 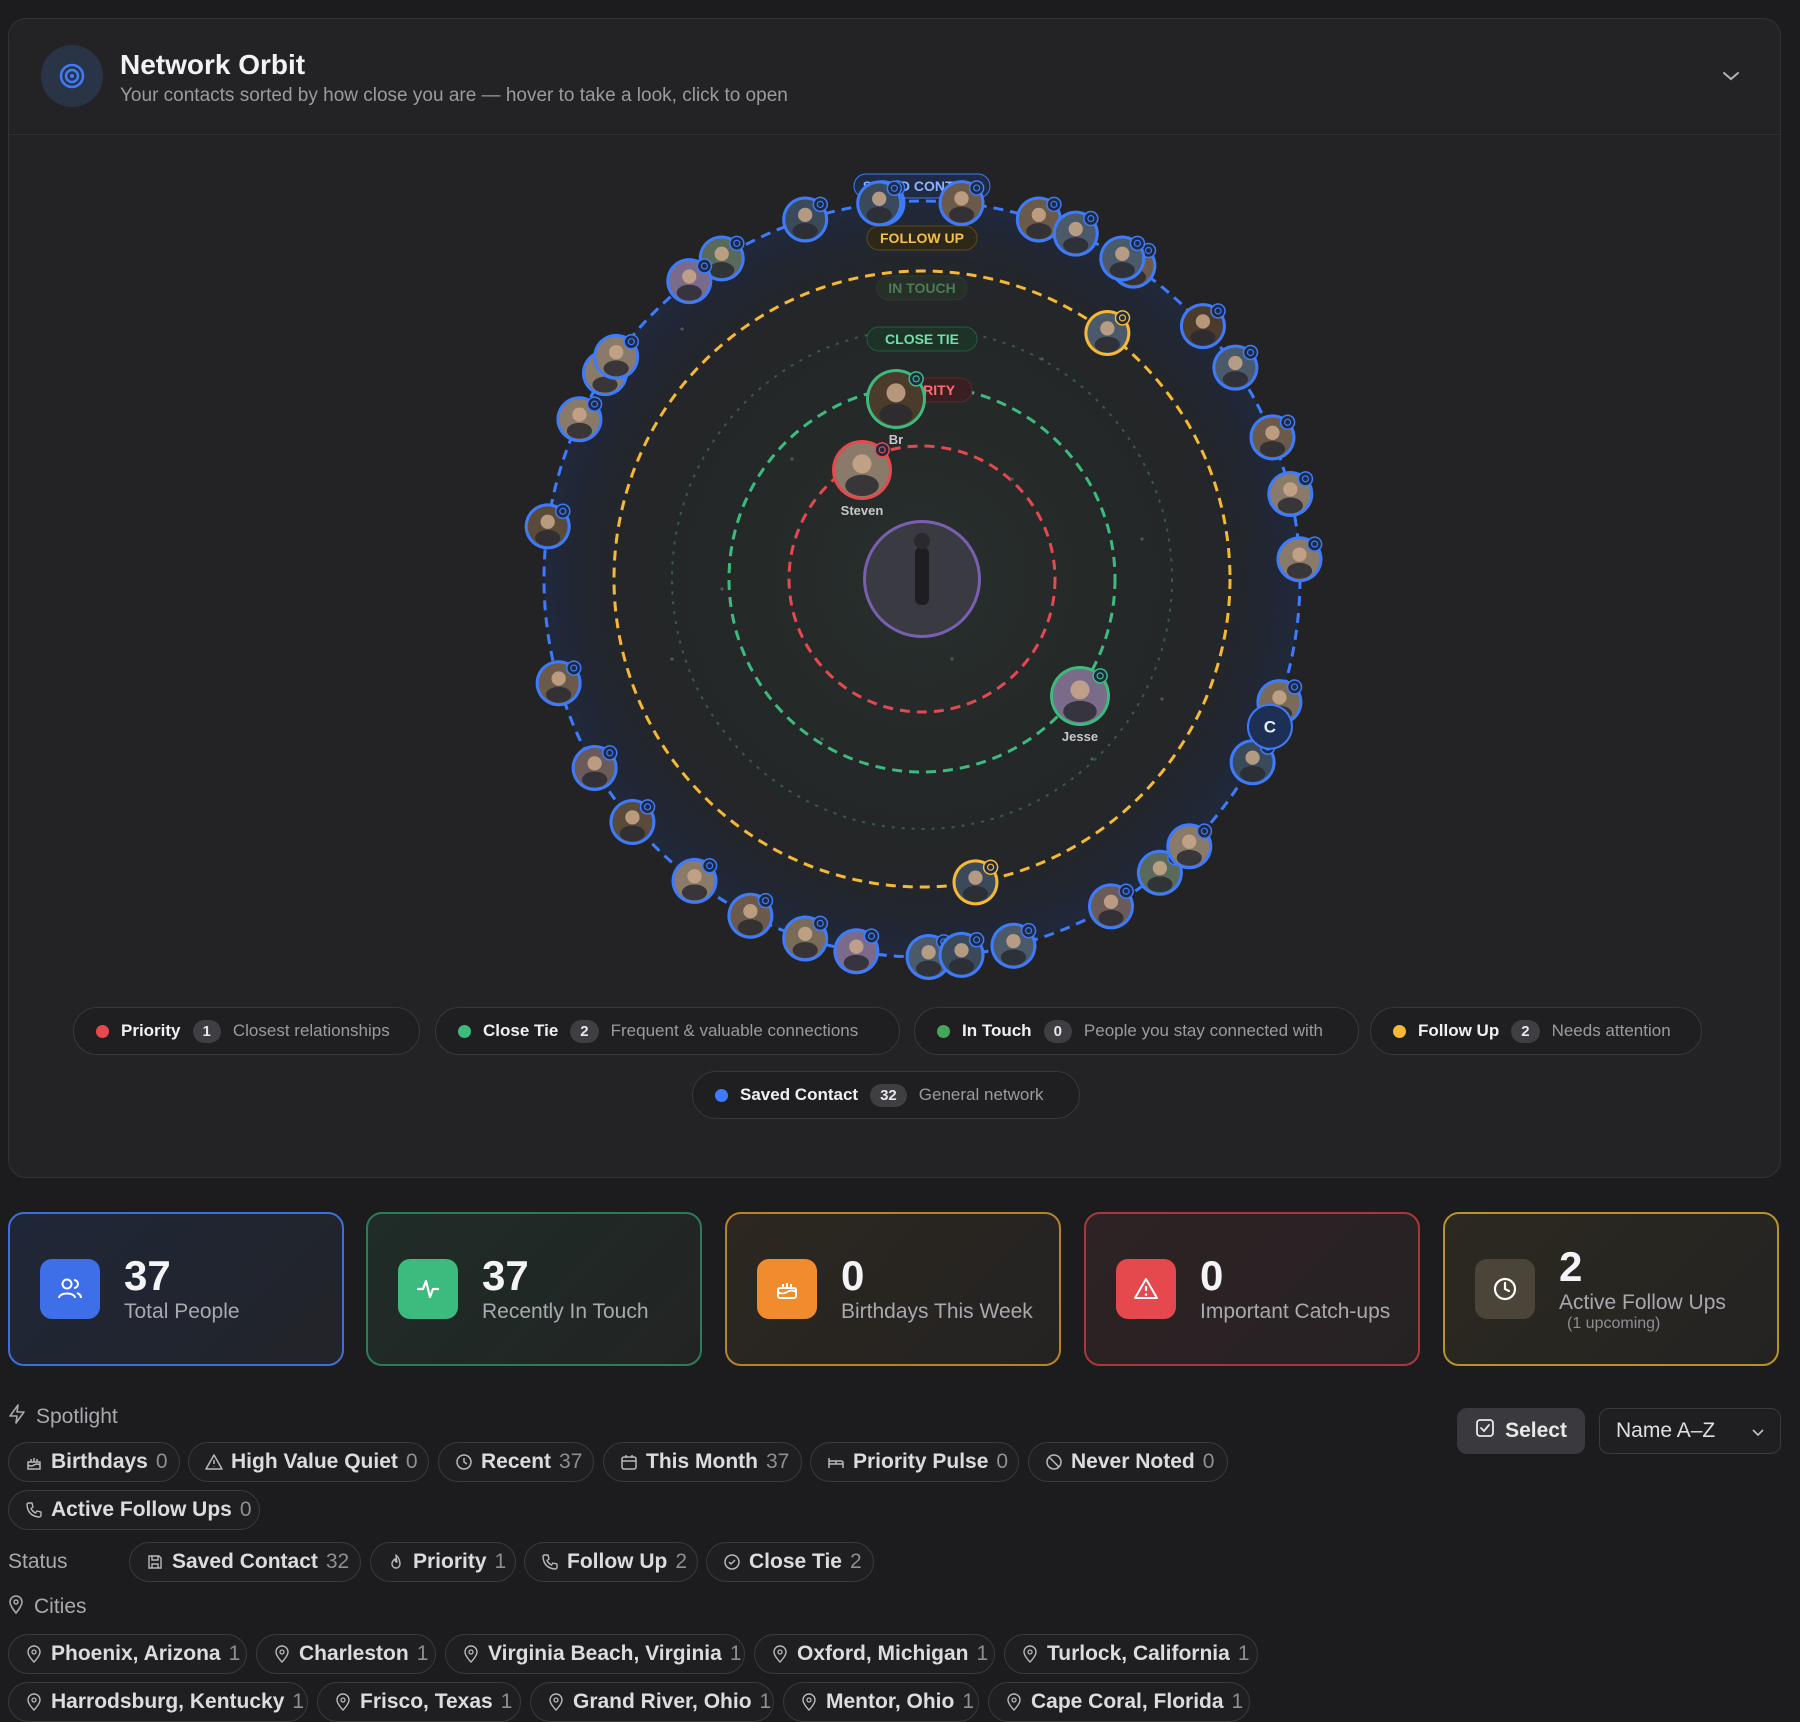 I want to click on spotlight-chip-never-noted: Never Noted 0, so click(x=1128, y=1462).